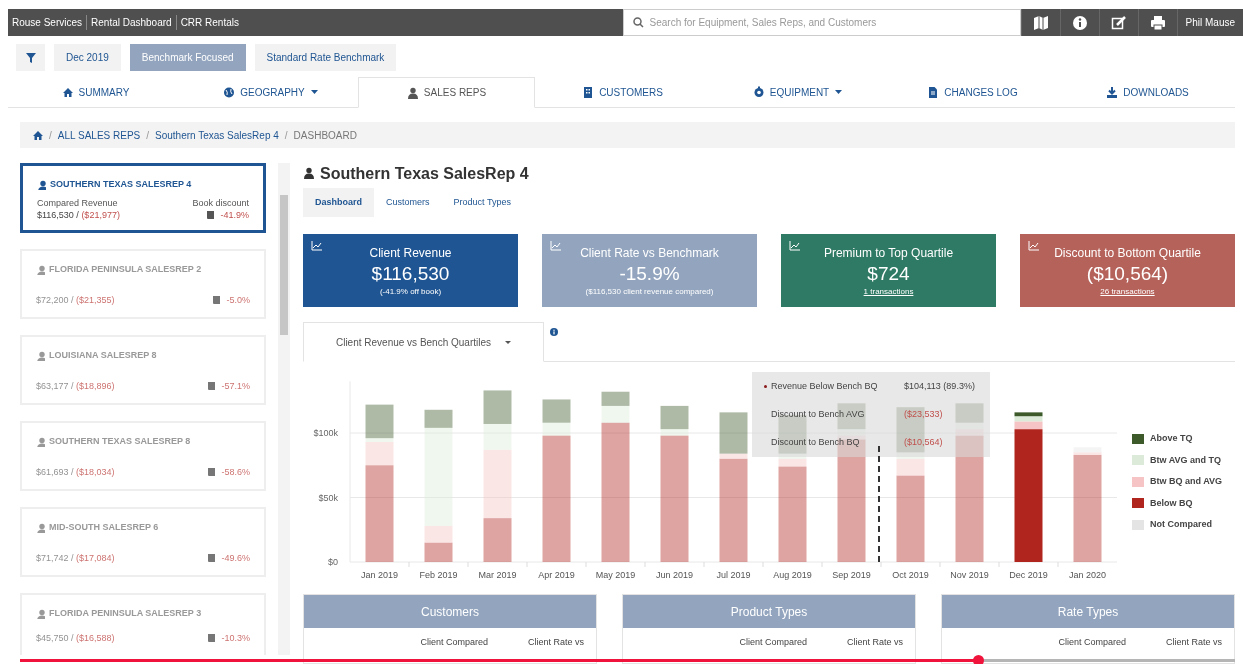 Image resolution: width=1243 pixels, height=664 pixels. I want to click on sales-rep-card: SOUTHERN TEXAS SALESREP 8 $61,693 / ($18,034) -58.6%, so click(143, 456).